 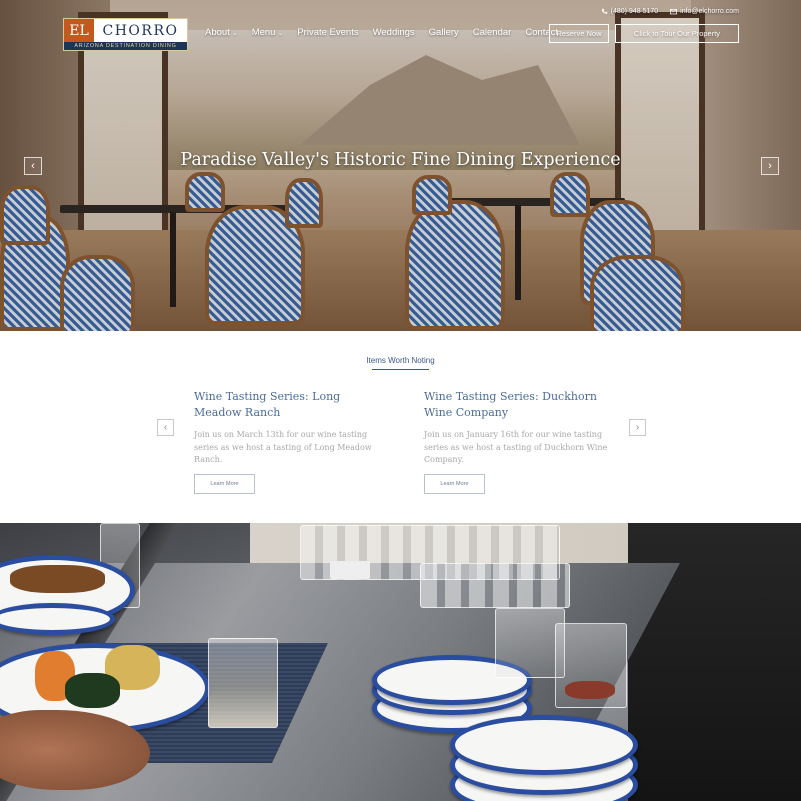 What do you see at coordinates (327, 32) in the screenshot?
I see `nav-private-events: Private Events` at bounding box center [327, 32].